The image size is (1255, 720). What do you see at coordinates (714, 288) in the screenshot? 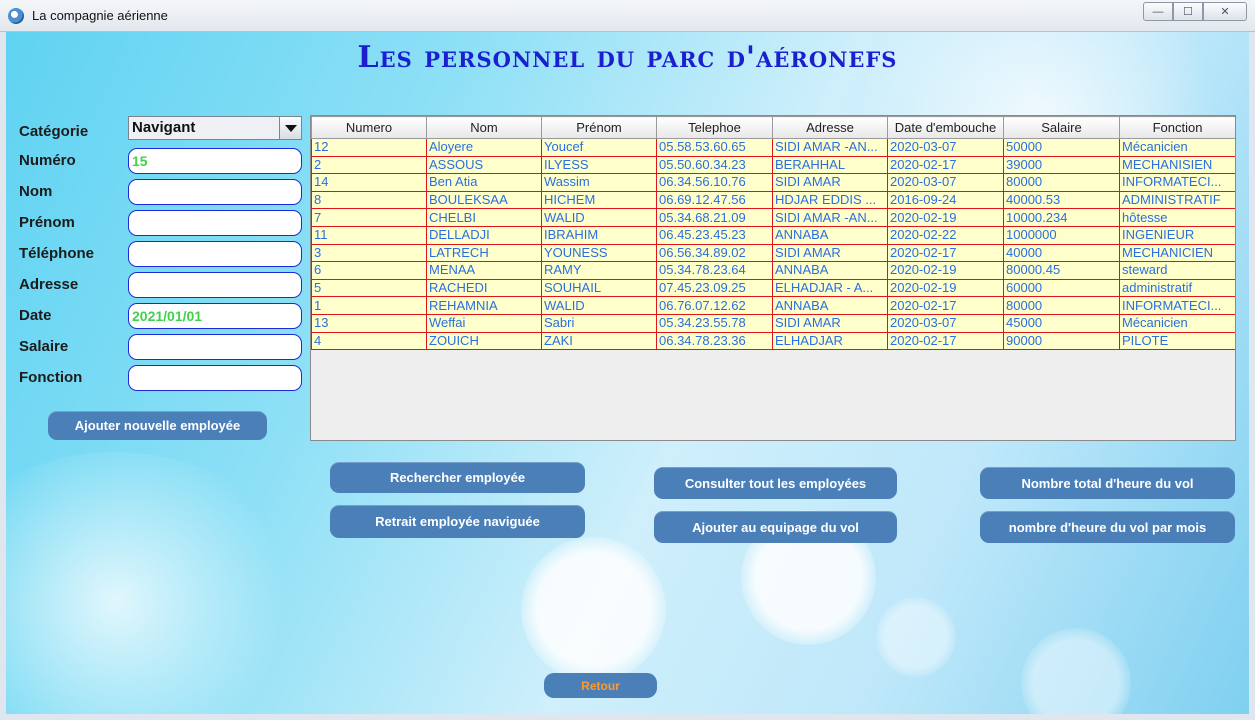
I see `table-cell: 07.45.23.09.25` at bounding box center [714, 288].